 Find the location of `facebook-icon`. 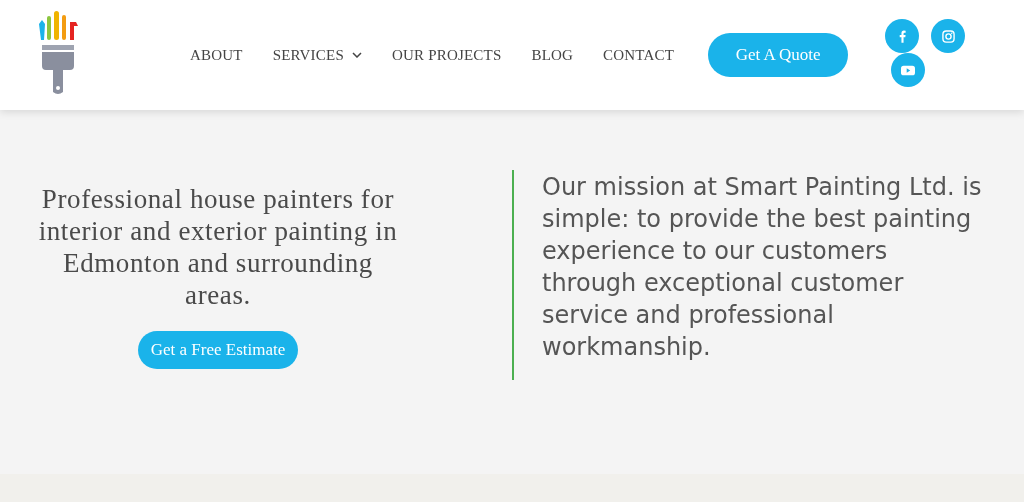

facebook-icon is located at coordinates (902, 36).